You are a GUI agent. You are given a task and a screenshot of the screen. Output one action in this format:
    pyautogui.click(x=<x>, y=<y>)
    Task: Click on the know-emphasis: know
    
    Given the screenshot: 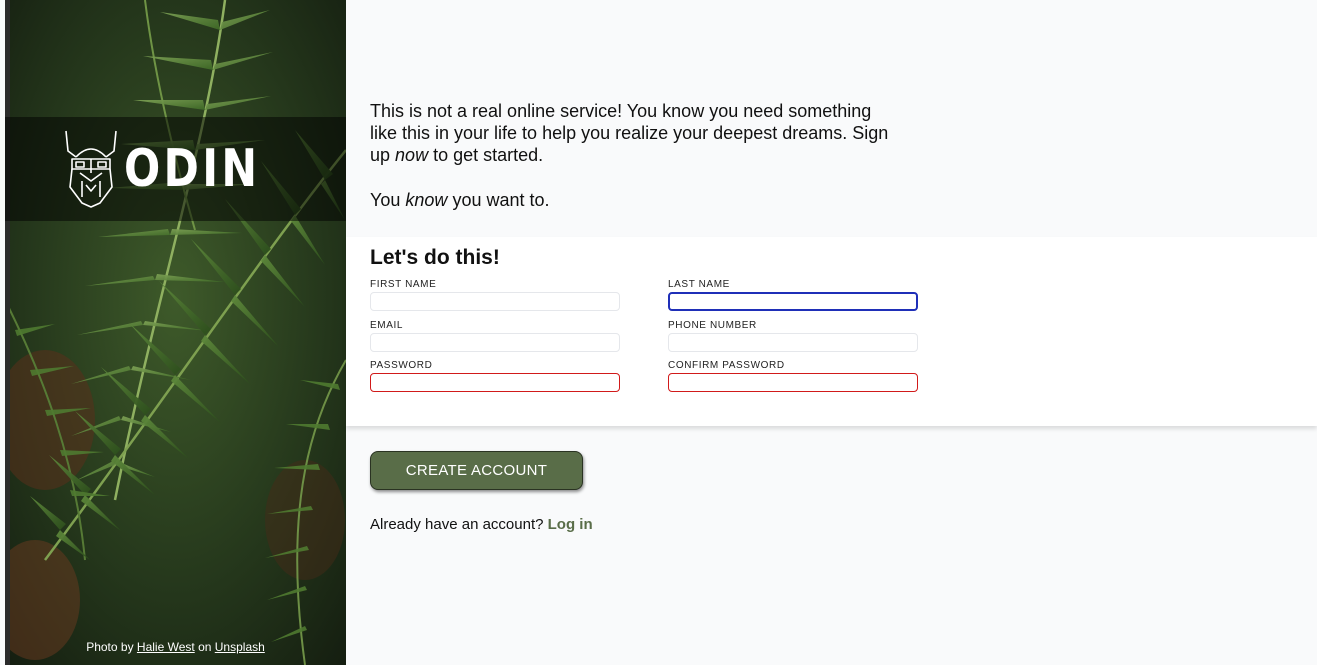 What is the action you would take?
    pyautogui.click(x=426, y=200)
    